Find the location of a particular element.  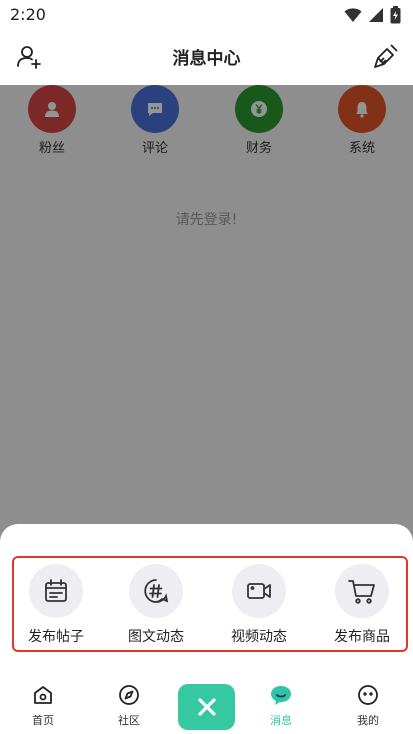

close-icon is located at coordinates (206, 707).